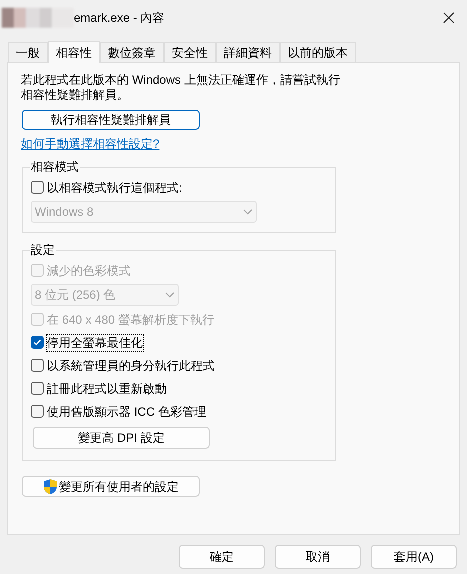  What do you see at coordinates (131, 366) in the screenshot?
I see `checkbox-label: 以系統管理員的身分執行此程式` at bounding box center [131, 366].